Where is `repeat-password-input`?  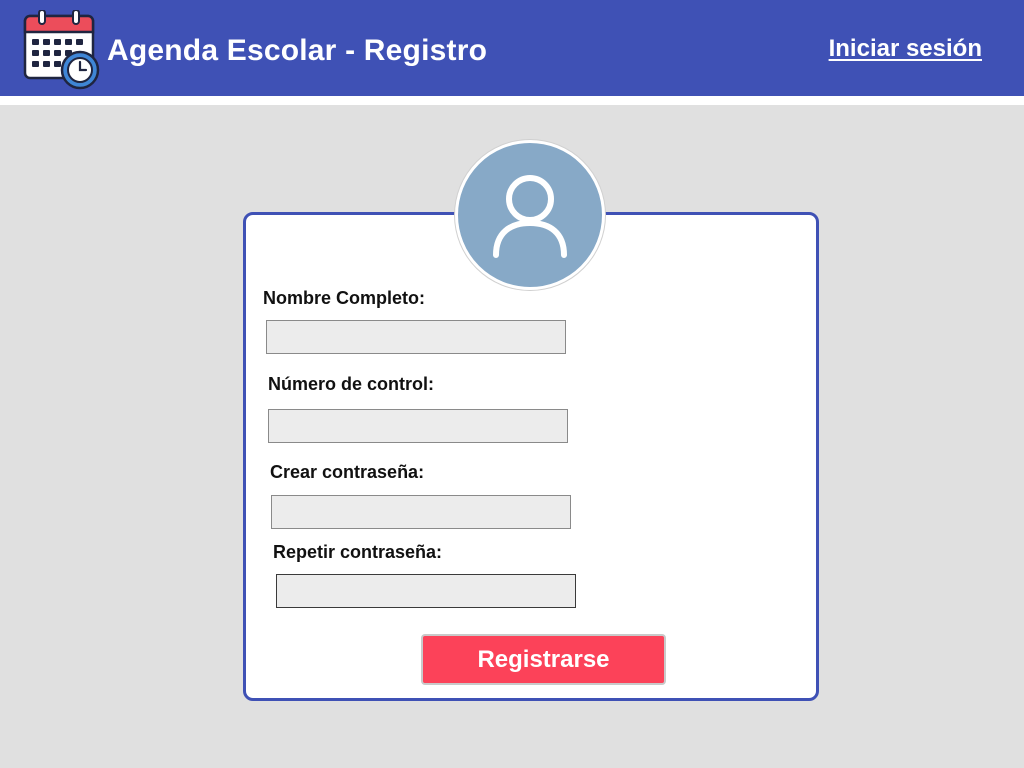 repeat-password-input is located at coordinates (426, 591).